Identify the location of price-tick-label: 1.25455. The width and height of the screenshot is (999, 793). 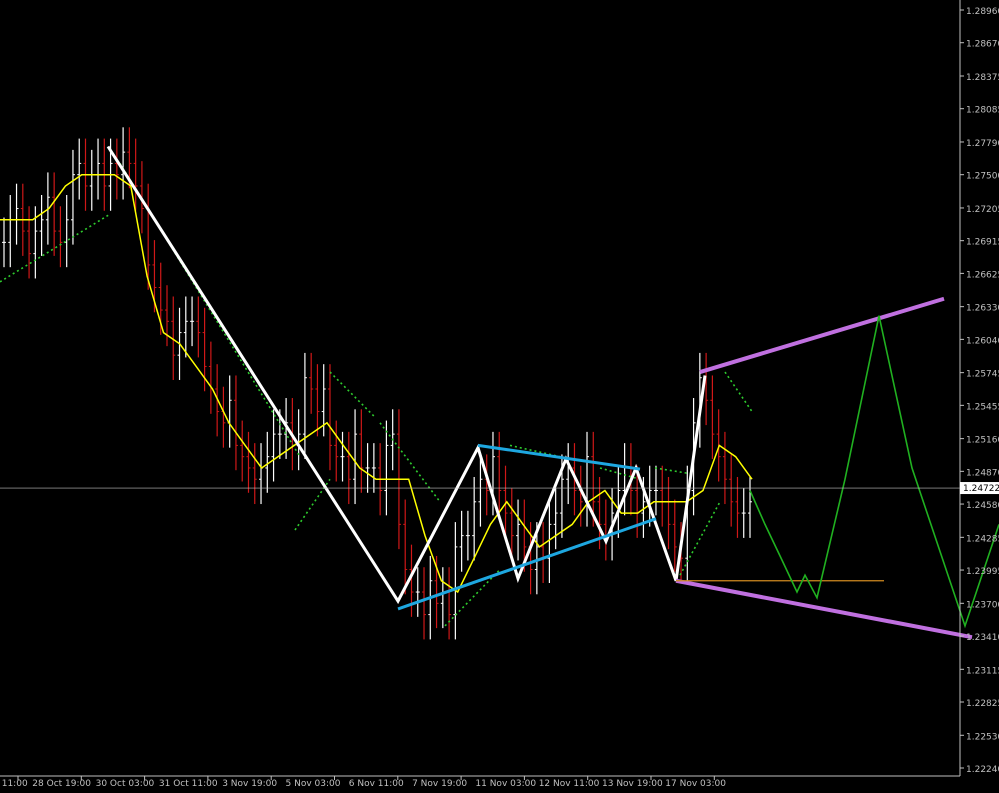
(982, 407).